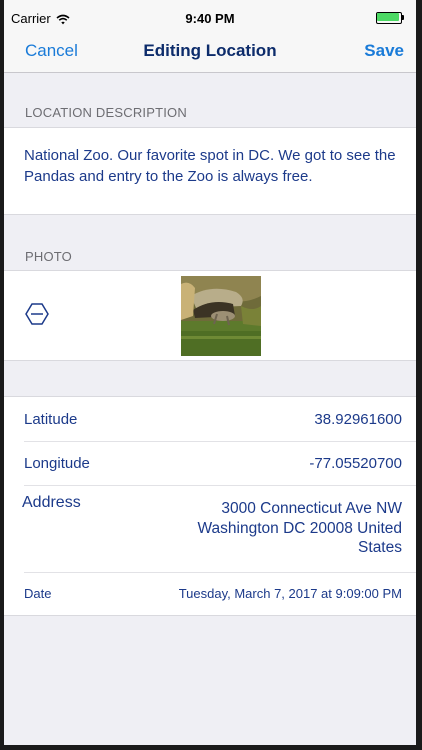  What do you see at coordinates (384, 51) in the screenshot?
I see `save-button: Save` at bounding box center [384, 51].